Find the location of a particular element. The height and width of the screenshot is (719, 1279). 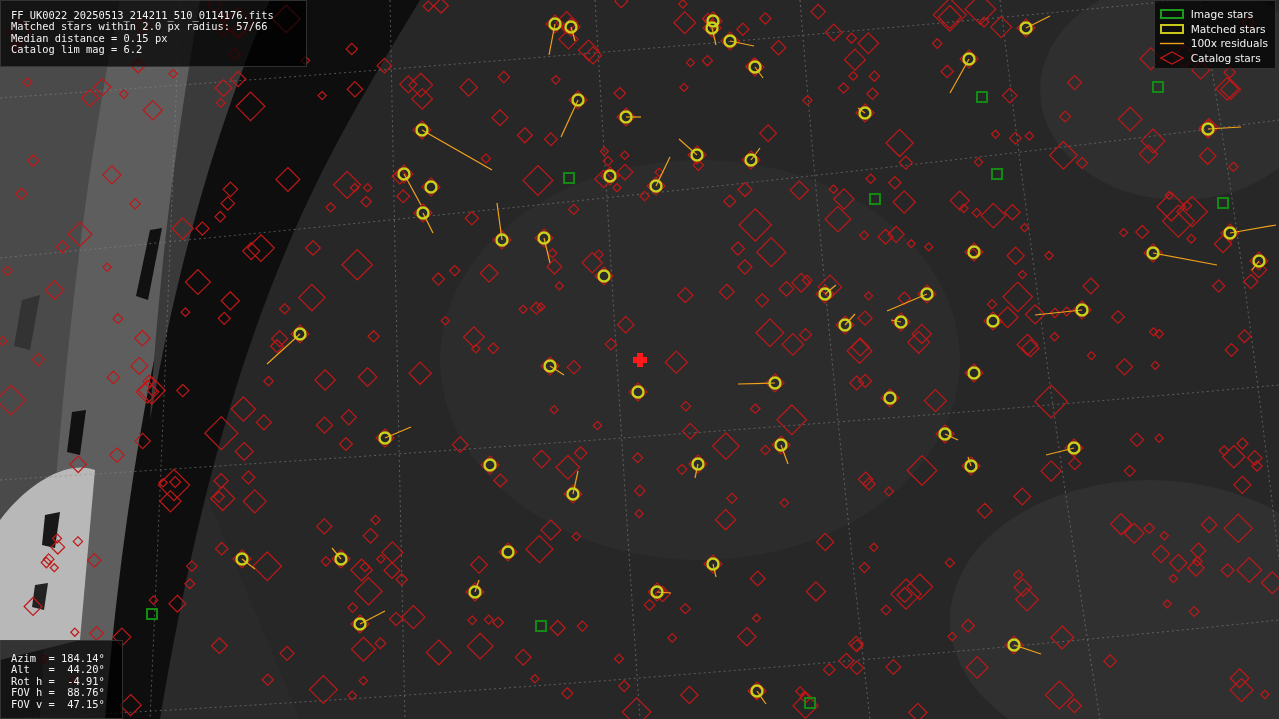

info-text: Median distance = 0.15 px is located at coordinates (89, 38).